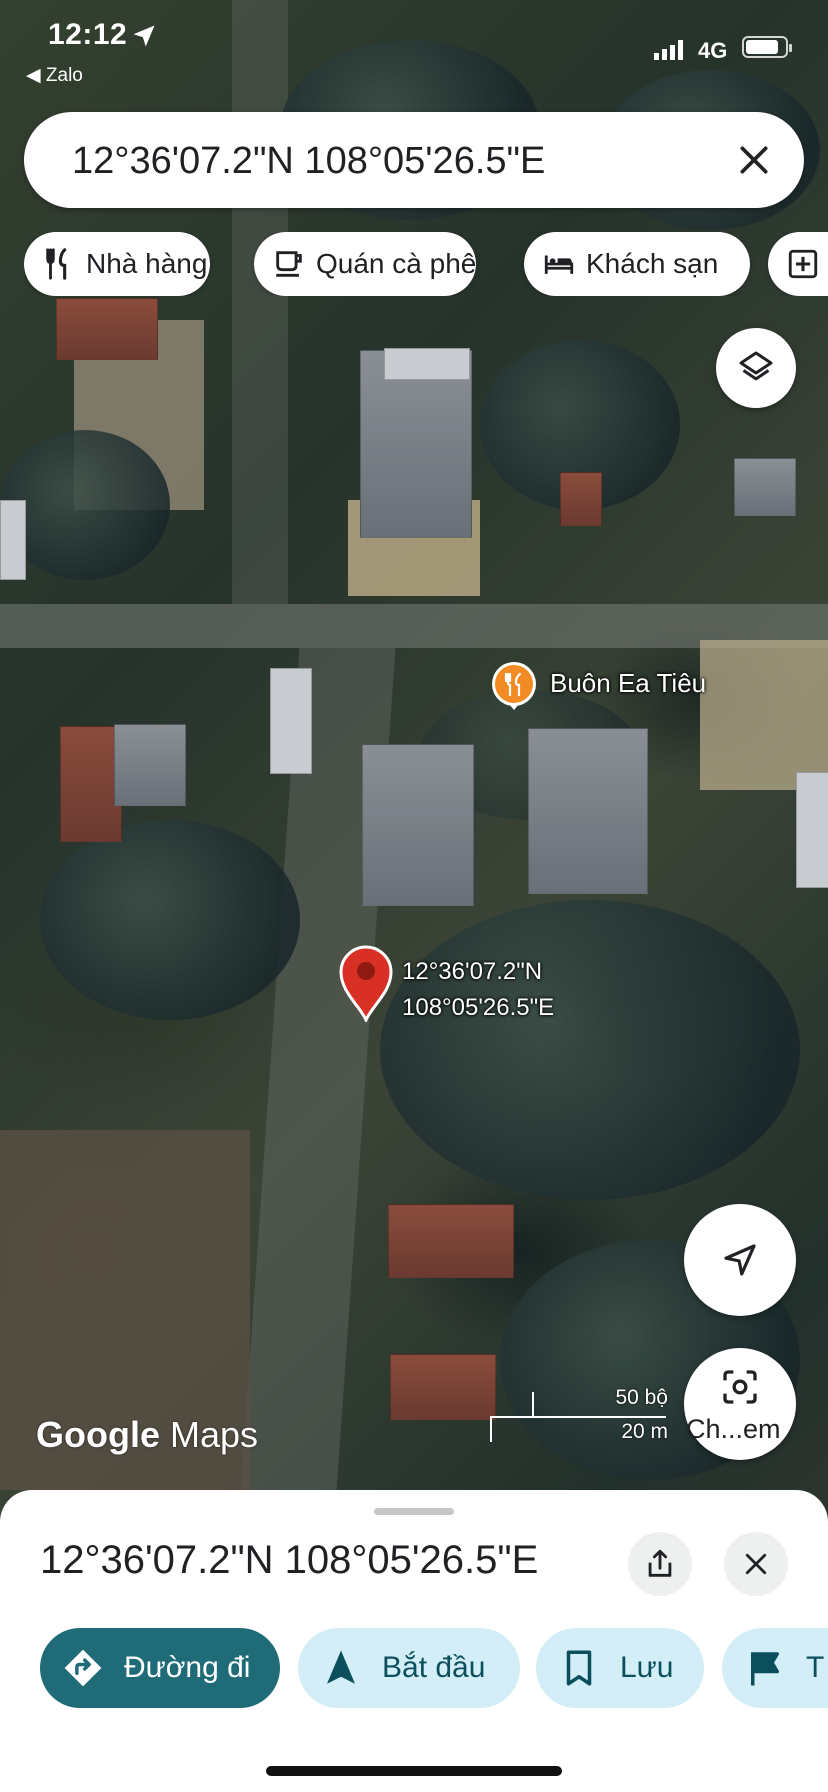 The image size is (828, 1792). I want to click on add-box-icon, so click(803, 264).